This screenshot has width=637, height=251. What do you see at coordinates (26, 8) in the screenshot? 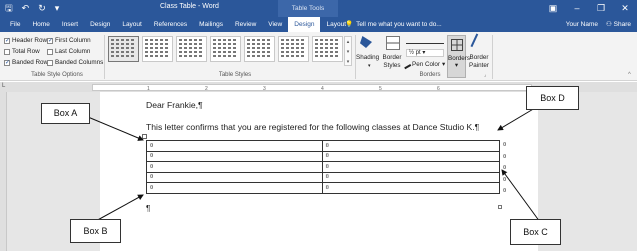
I see `undo-icon: ↶` at bounding box center [26, 8].